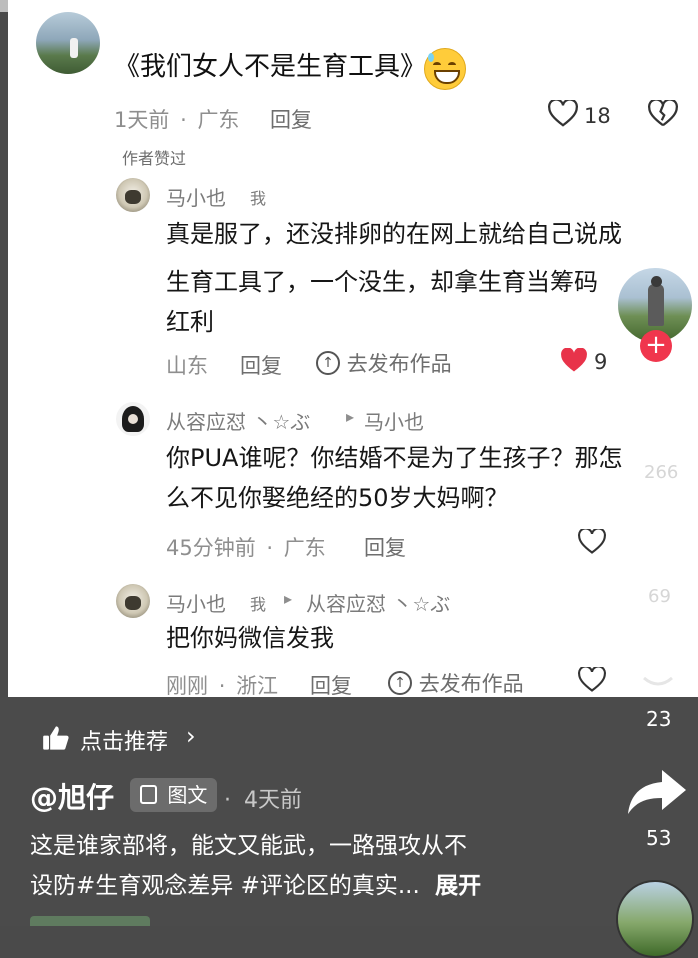 This screenshot has width=698, height=958. What do you see at coordinates (187, 366) in the screenshot?
I see `reply-location: 山东` at bounding box center [187, 366].